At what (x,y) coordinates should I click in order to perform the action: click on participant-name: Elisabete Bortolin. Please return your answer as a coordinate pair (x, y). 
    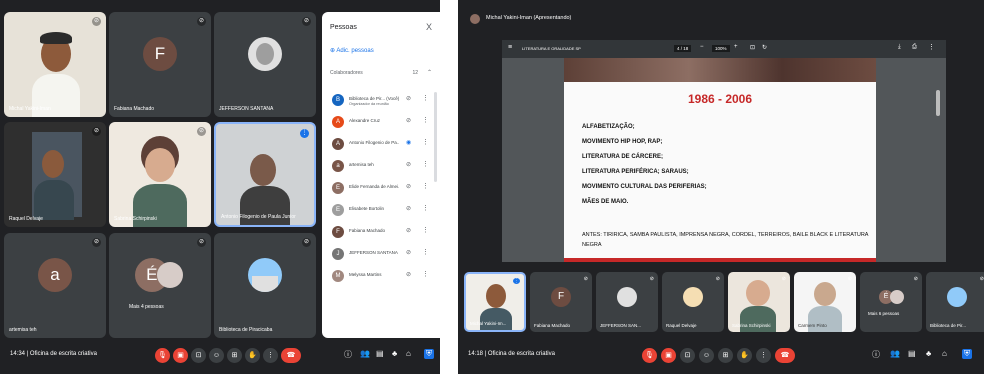
    Looking at the image, I should click on (367, 208).